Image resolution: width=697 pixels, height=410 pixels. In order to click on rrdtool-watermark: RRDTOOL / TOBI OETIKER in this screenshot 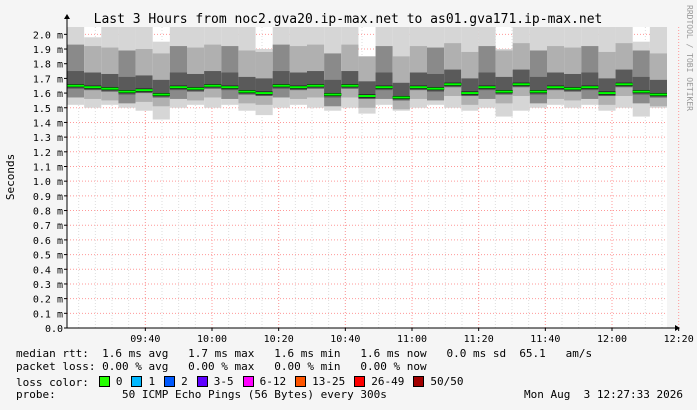, I will do `click(689, 58)`.